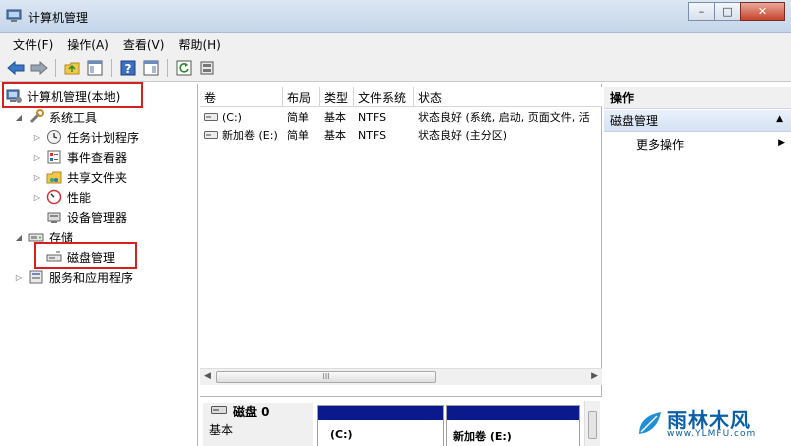 This screenshot has width=791, height=446. Describe the element at coordinates (219, 410) in the screenshot. I see `disk-icon` at that location.